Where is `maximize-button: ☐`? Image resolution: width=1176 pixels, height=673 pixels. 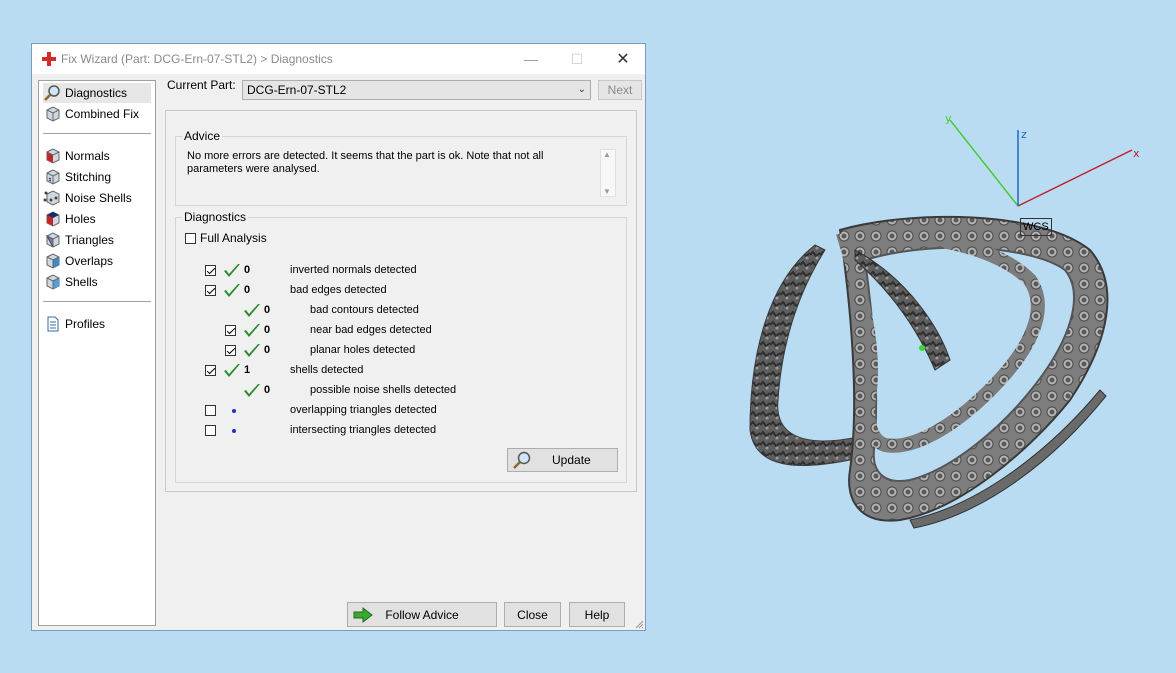
maximize-button: ☐ is located at coordinates (577, 59).